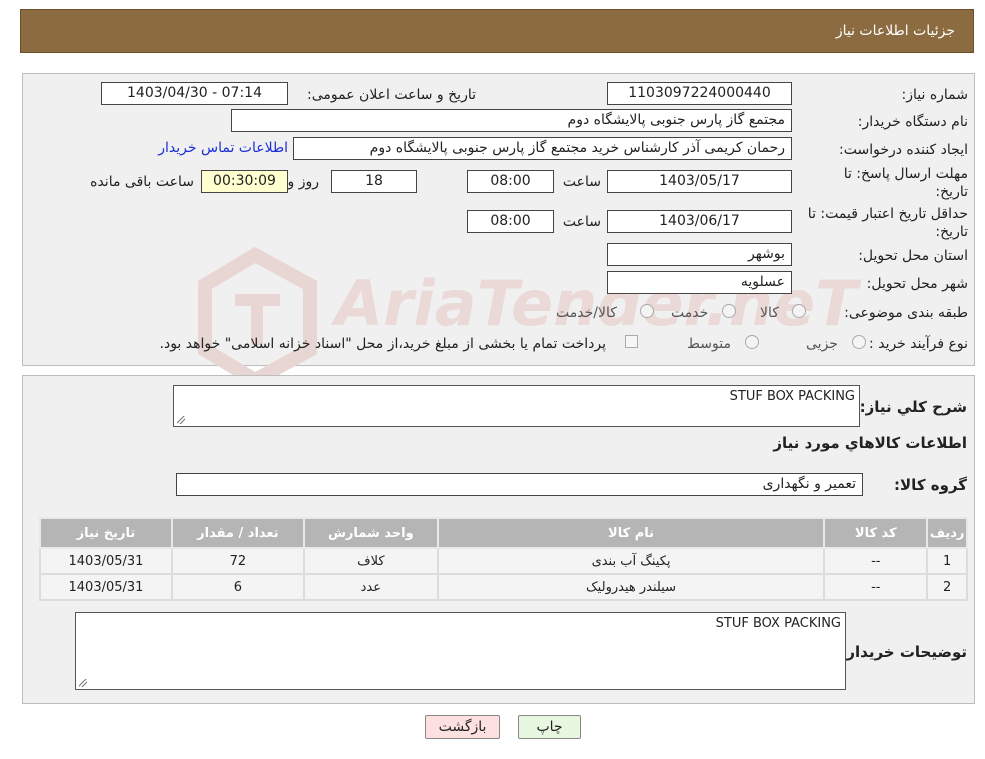 The width and height of the screenshot is (985, 759). What do you see at coordinates (699, 221) in the screenshot?
I see `validity-date-field: 1403/06/17` at bounding box center [699, 221].